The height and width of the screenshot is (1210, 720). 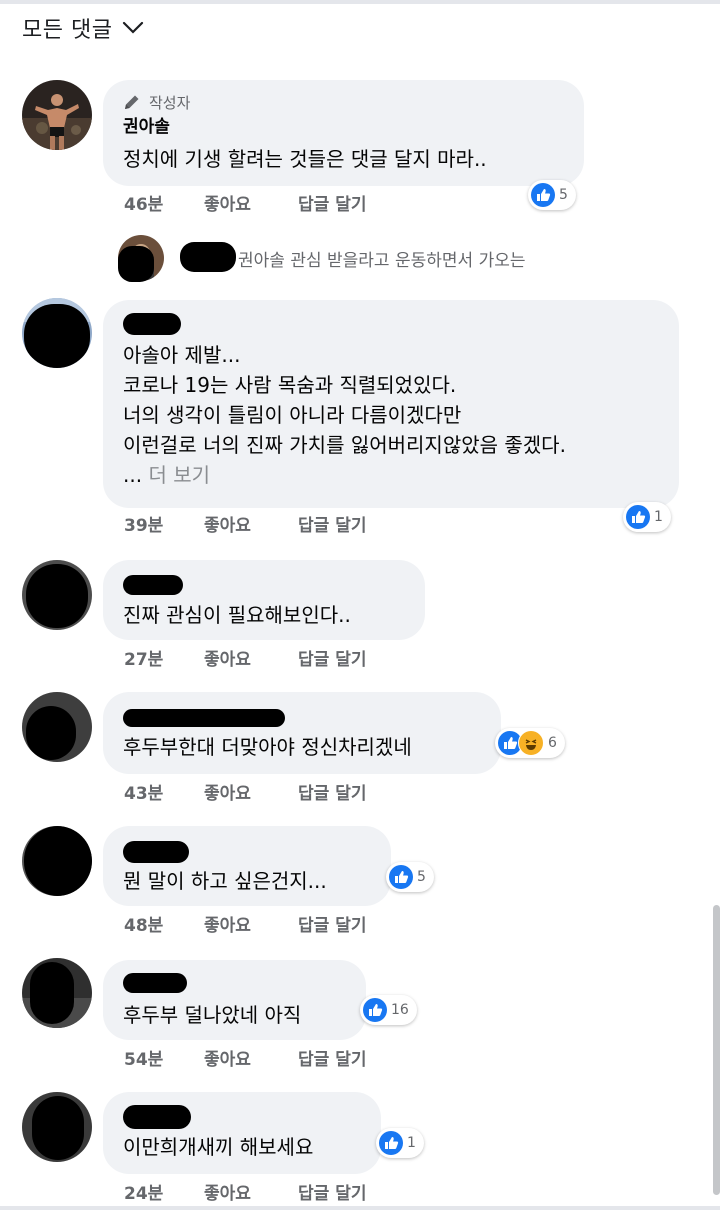 What do you see at coordinates (234, 1000) in the screenshot?
I see `comment-bubble: 후두부 덜나았네 아직` at bounding box center [234, 1000].